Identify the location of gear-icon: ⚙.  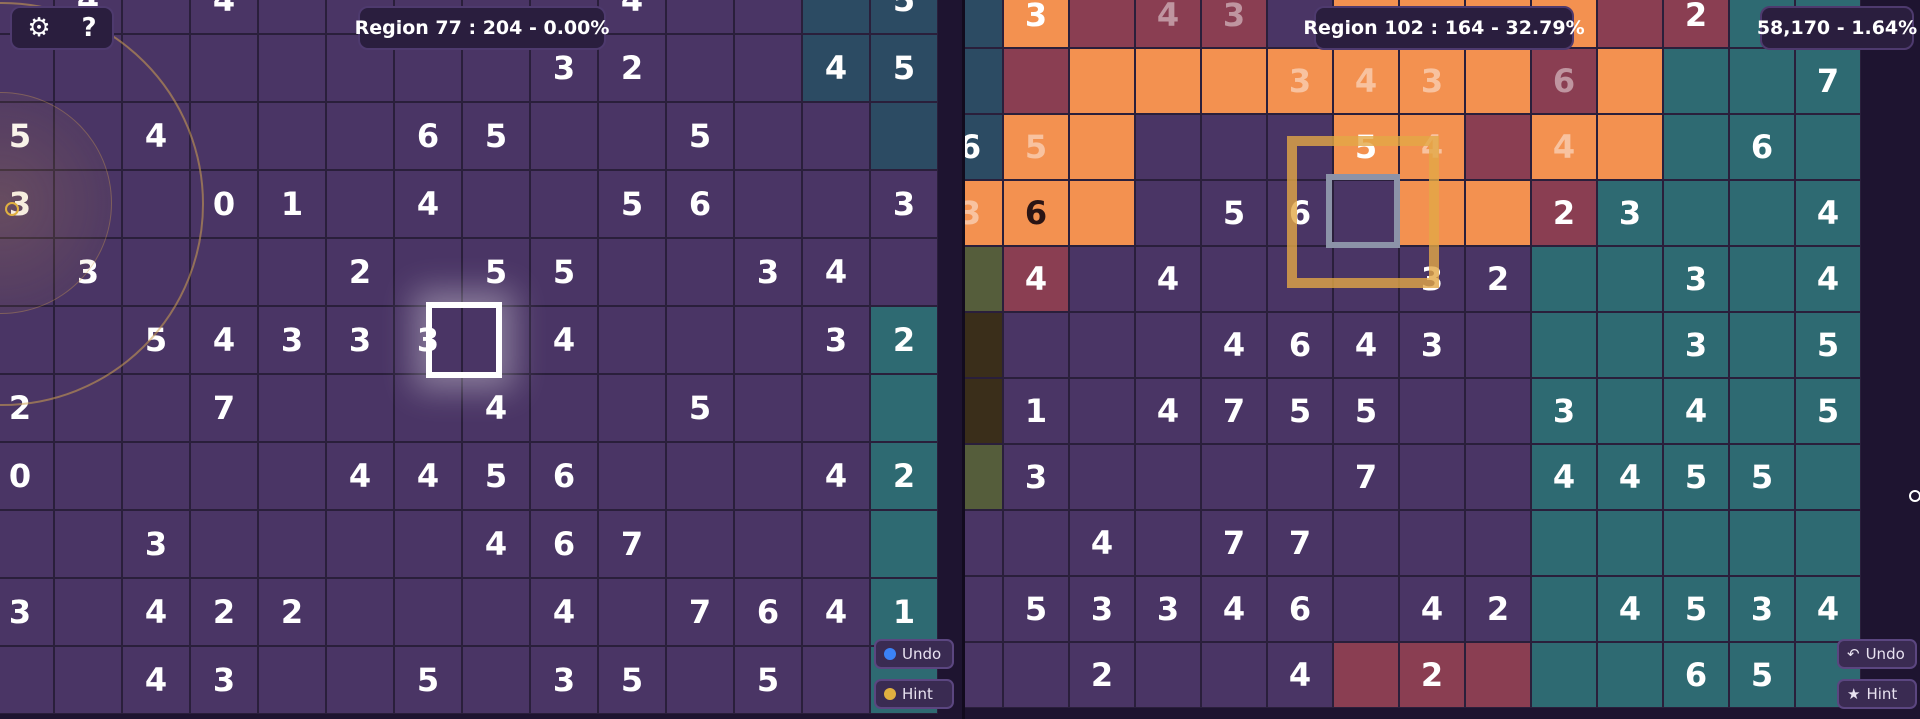
(38, 28).